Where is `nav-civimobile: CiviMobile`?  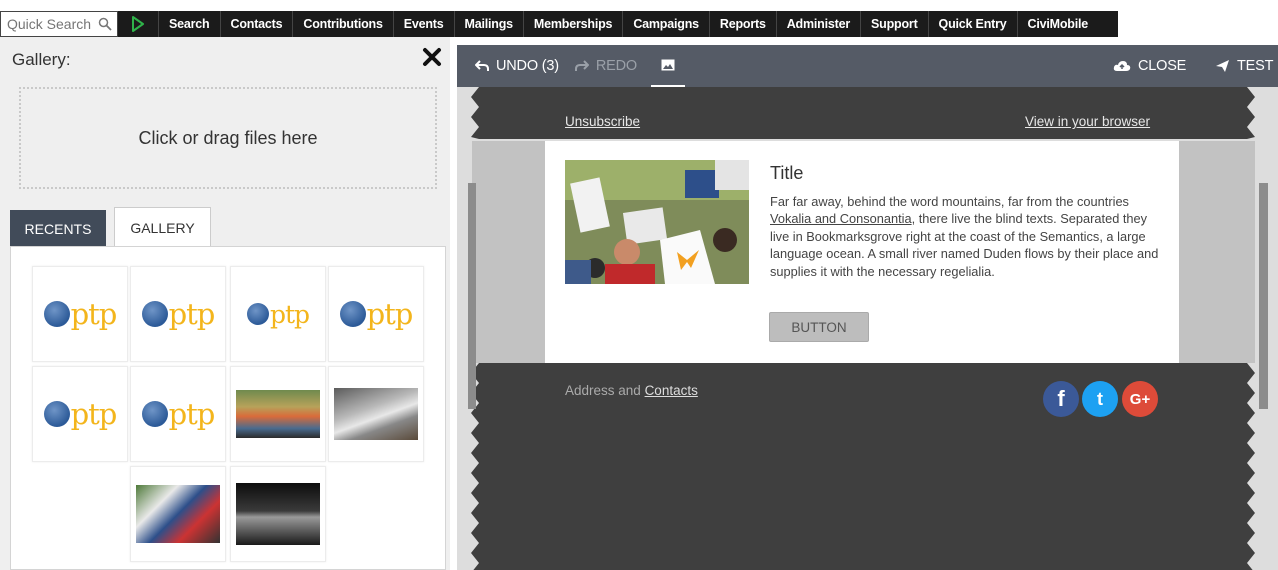 nav-civimobile: CiviMobile is located at coordinates (1057, 24).